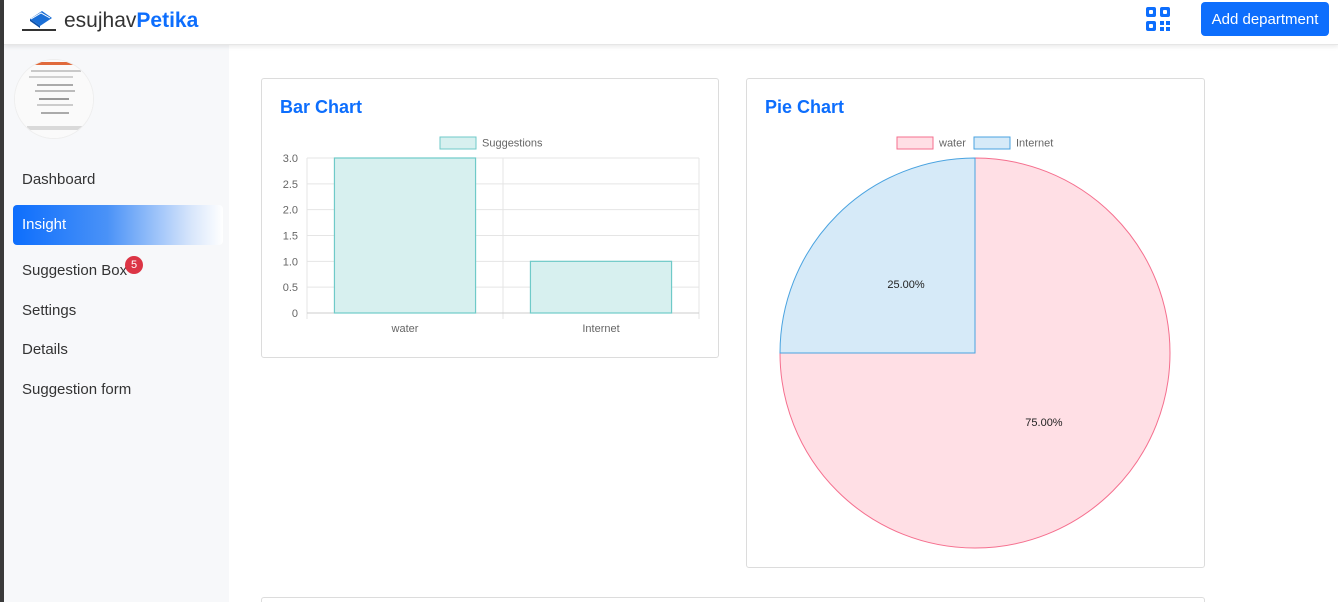 This screenshot has width=1338, height=602. I want to click on sidebar-item-label: Insight, so click(44, 224).